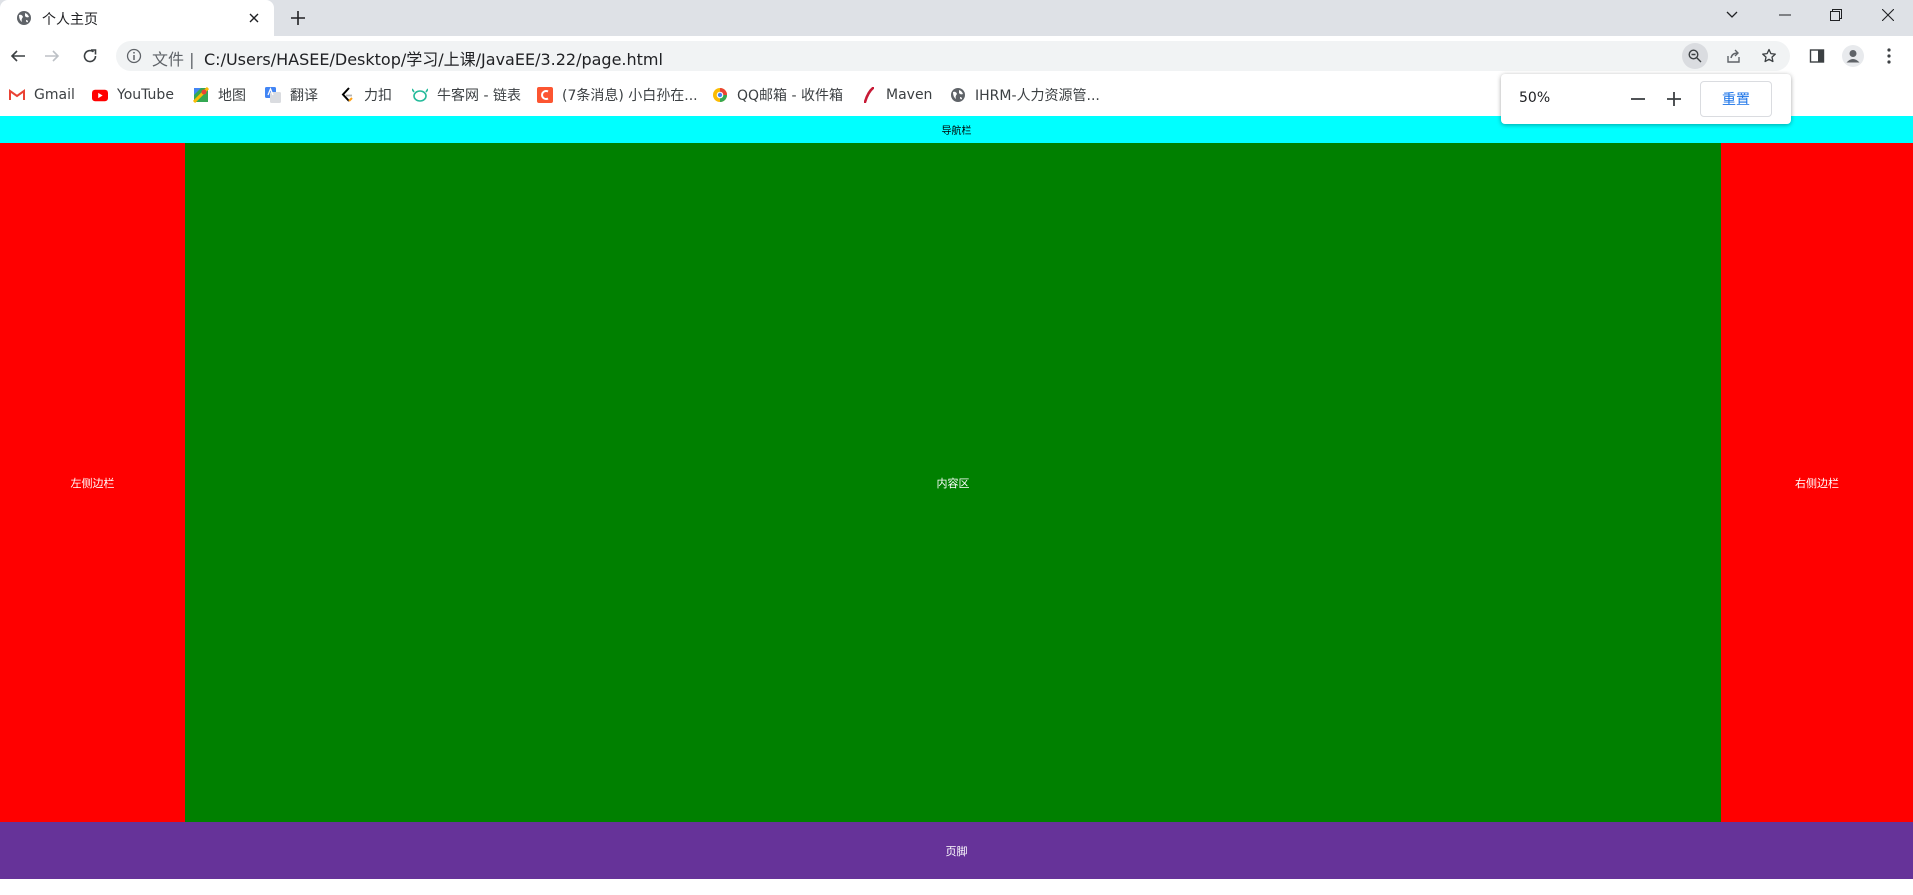  Describe the element at coordinates (956, 18) in the screenshot. I see `tab-strip: 个人主页` at that location.